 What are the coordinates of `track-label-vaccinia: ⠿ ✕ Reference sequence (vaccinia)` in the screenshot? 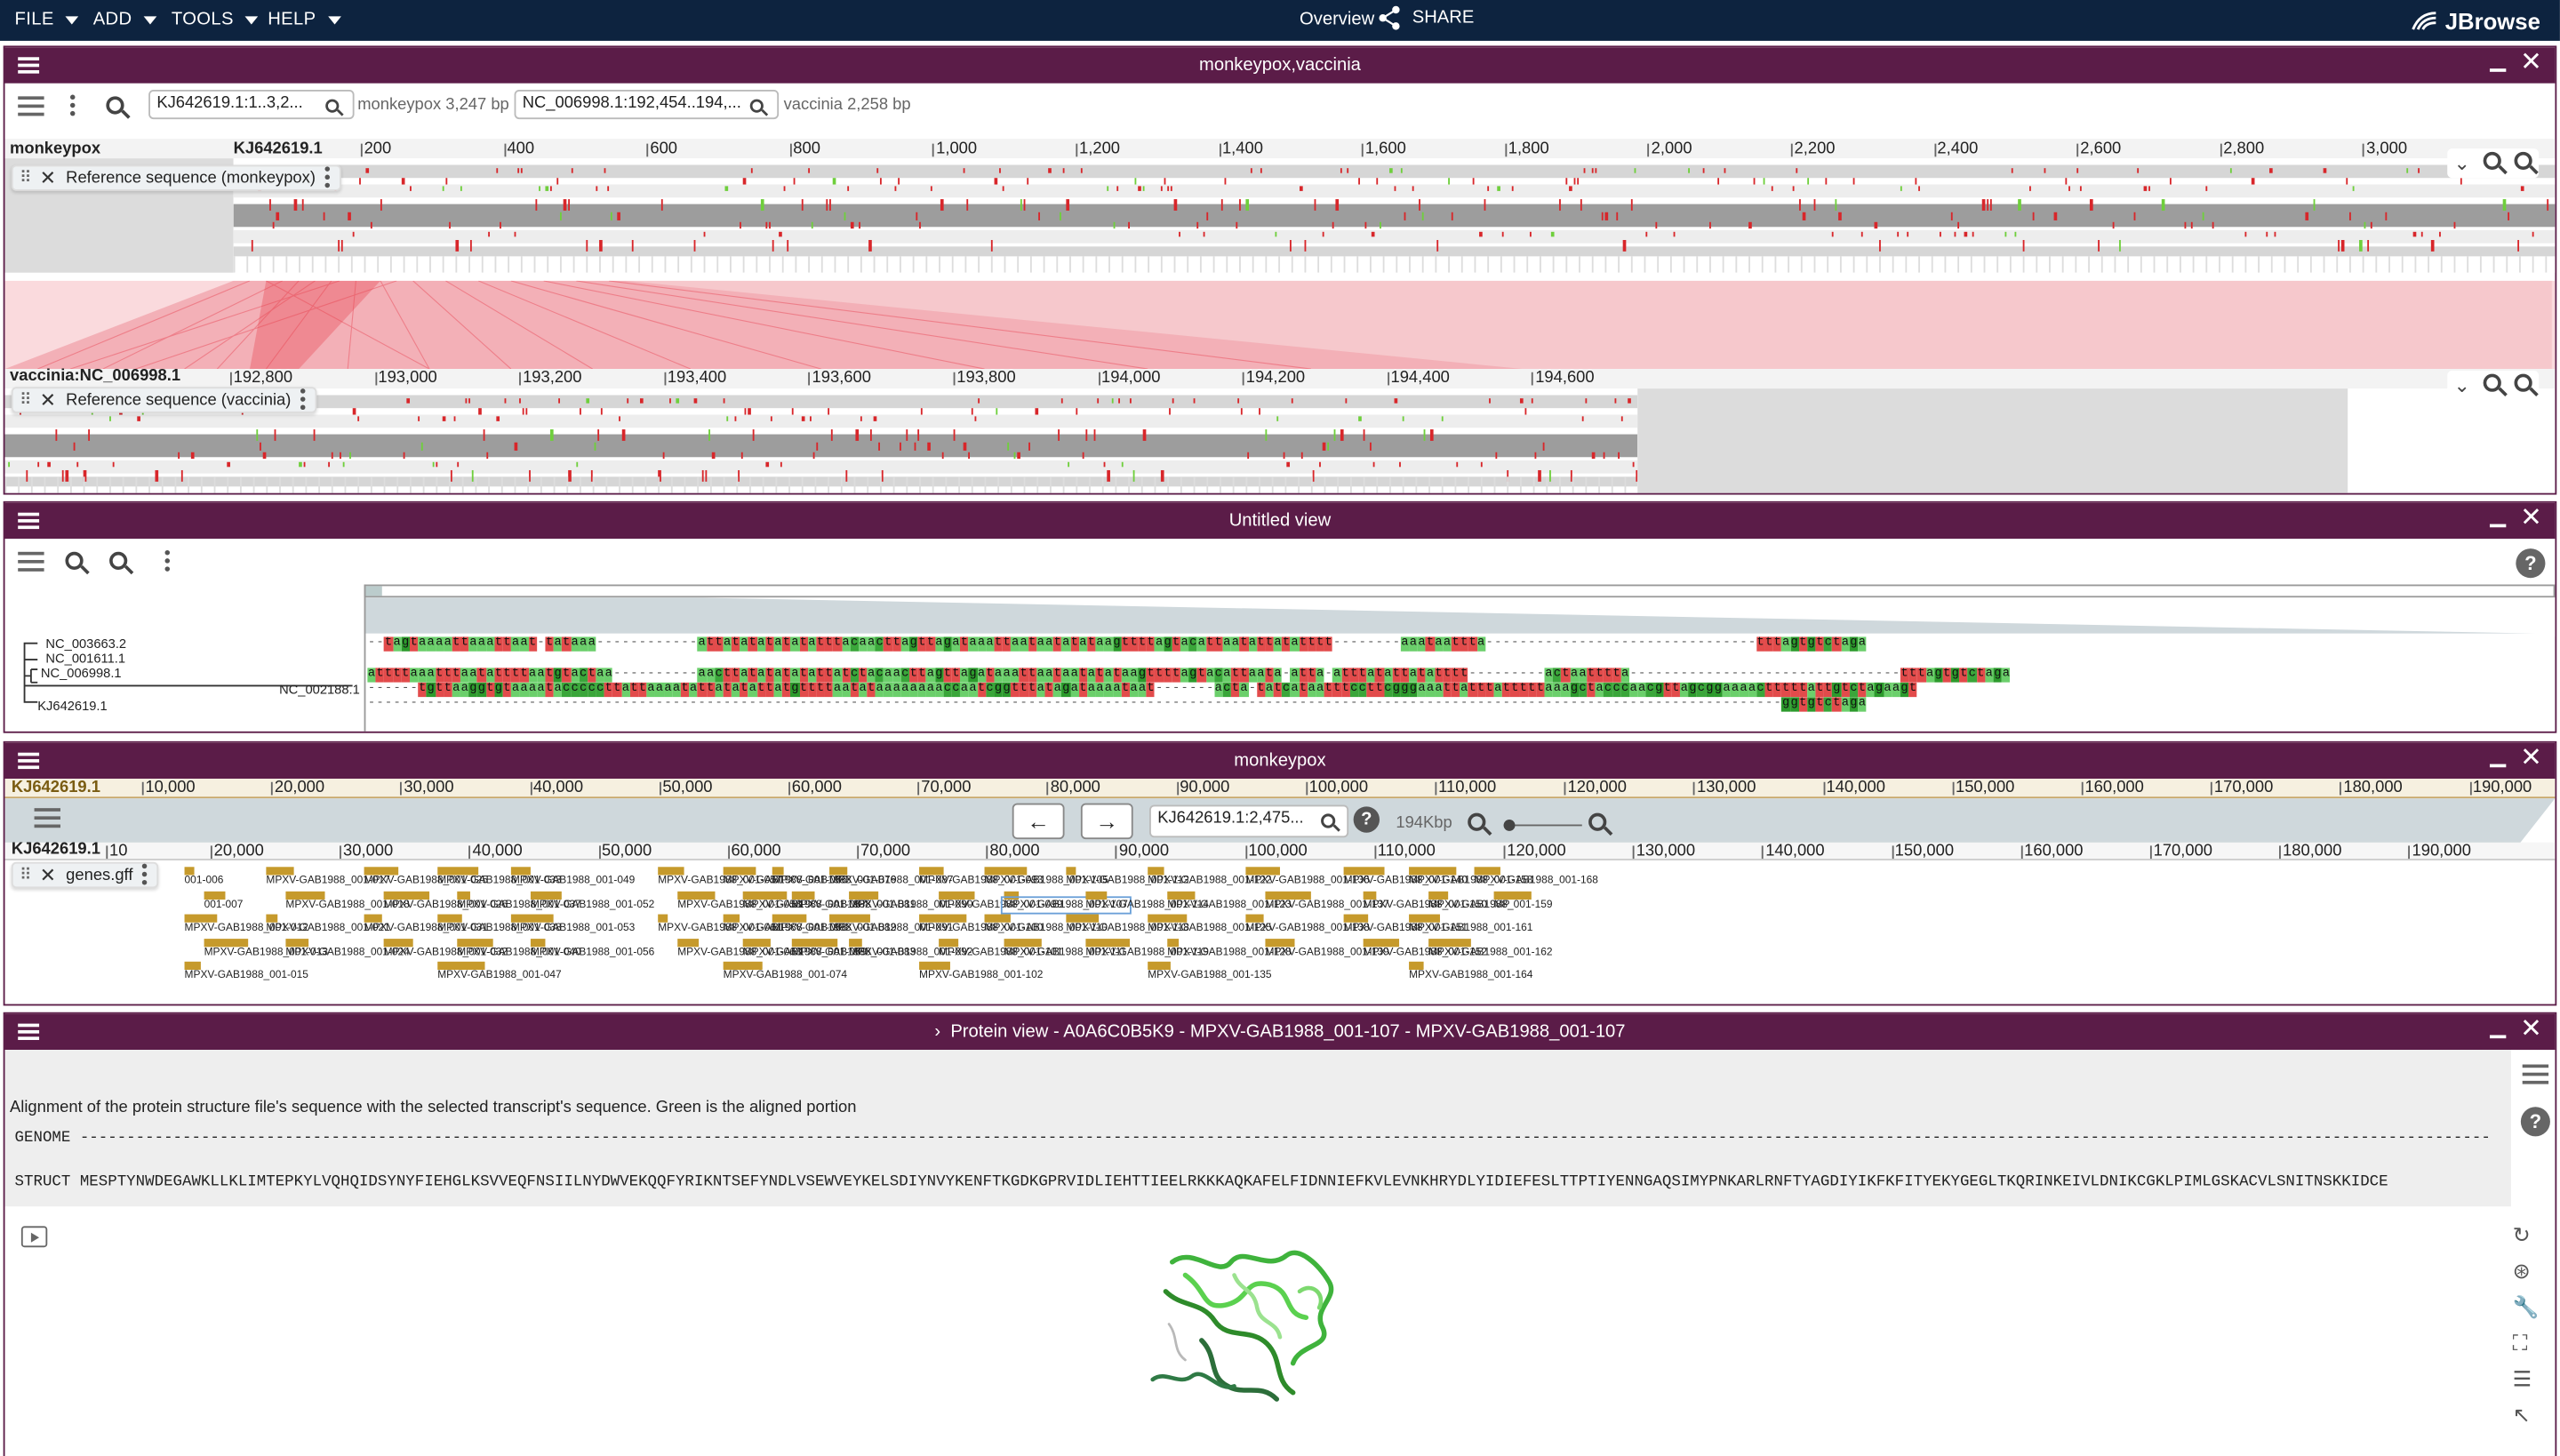 It's located at (164, 400).